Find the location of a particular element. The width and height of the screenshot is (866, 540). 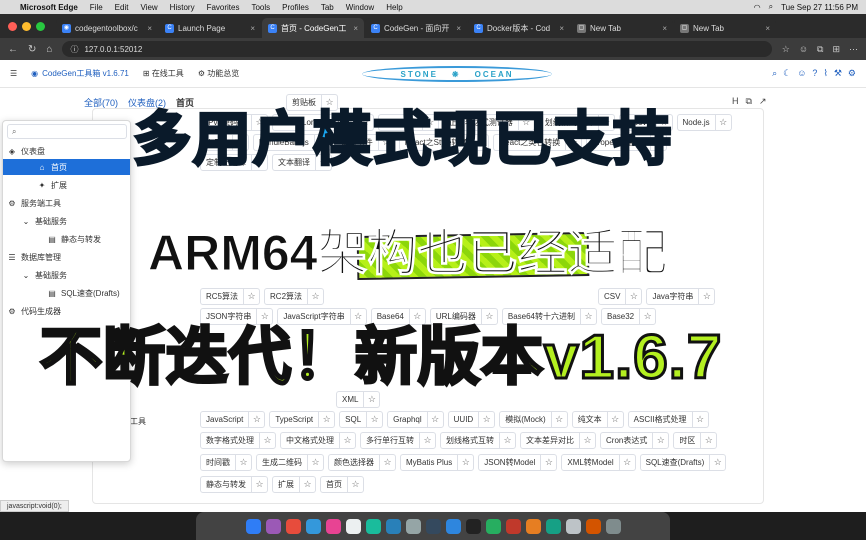

tool-chip: JavaScript ☆ is located at coordinates (233, 419).